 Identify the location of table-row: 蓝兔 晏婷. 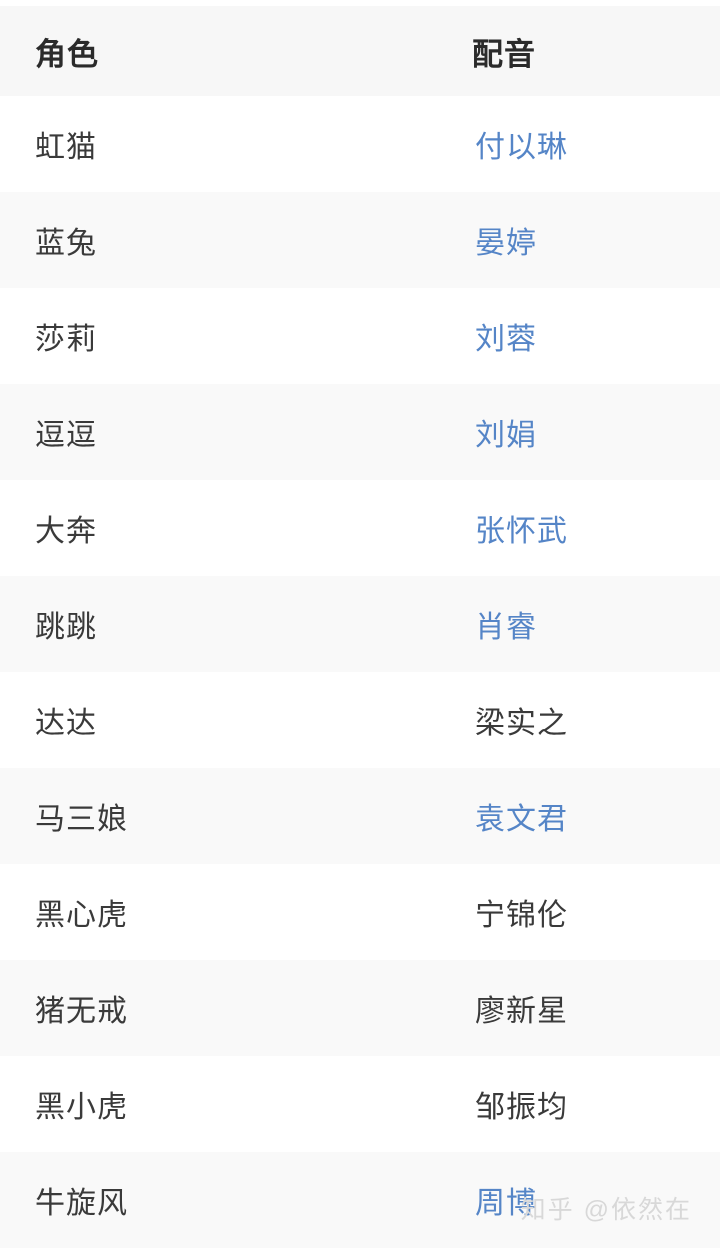
(360, 240).